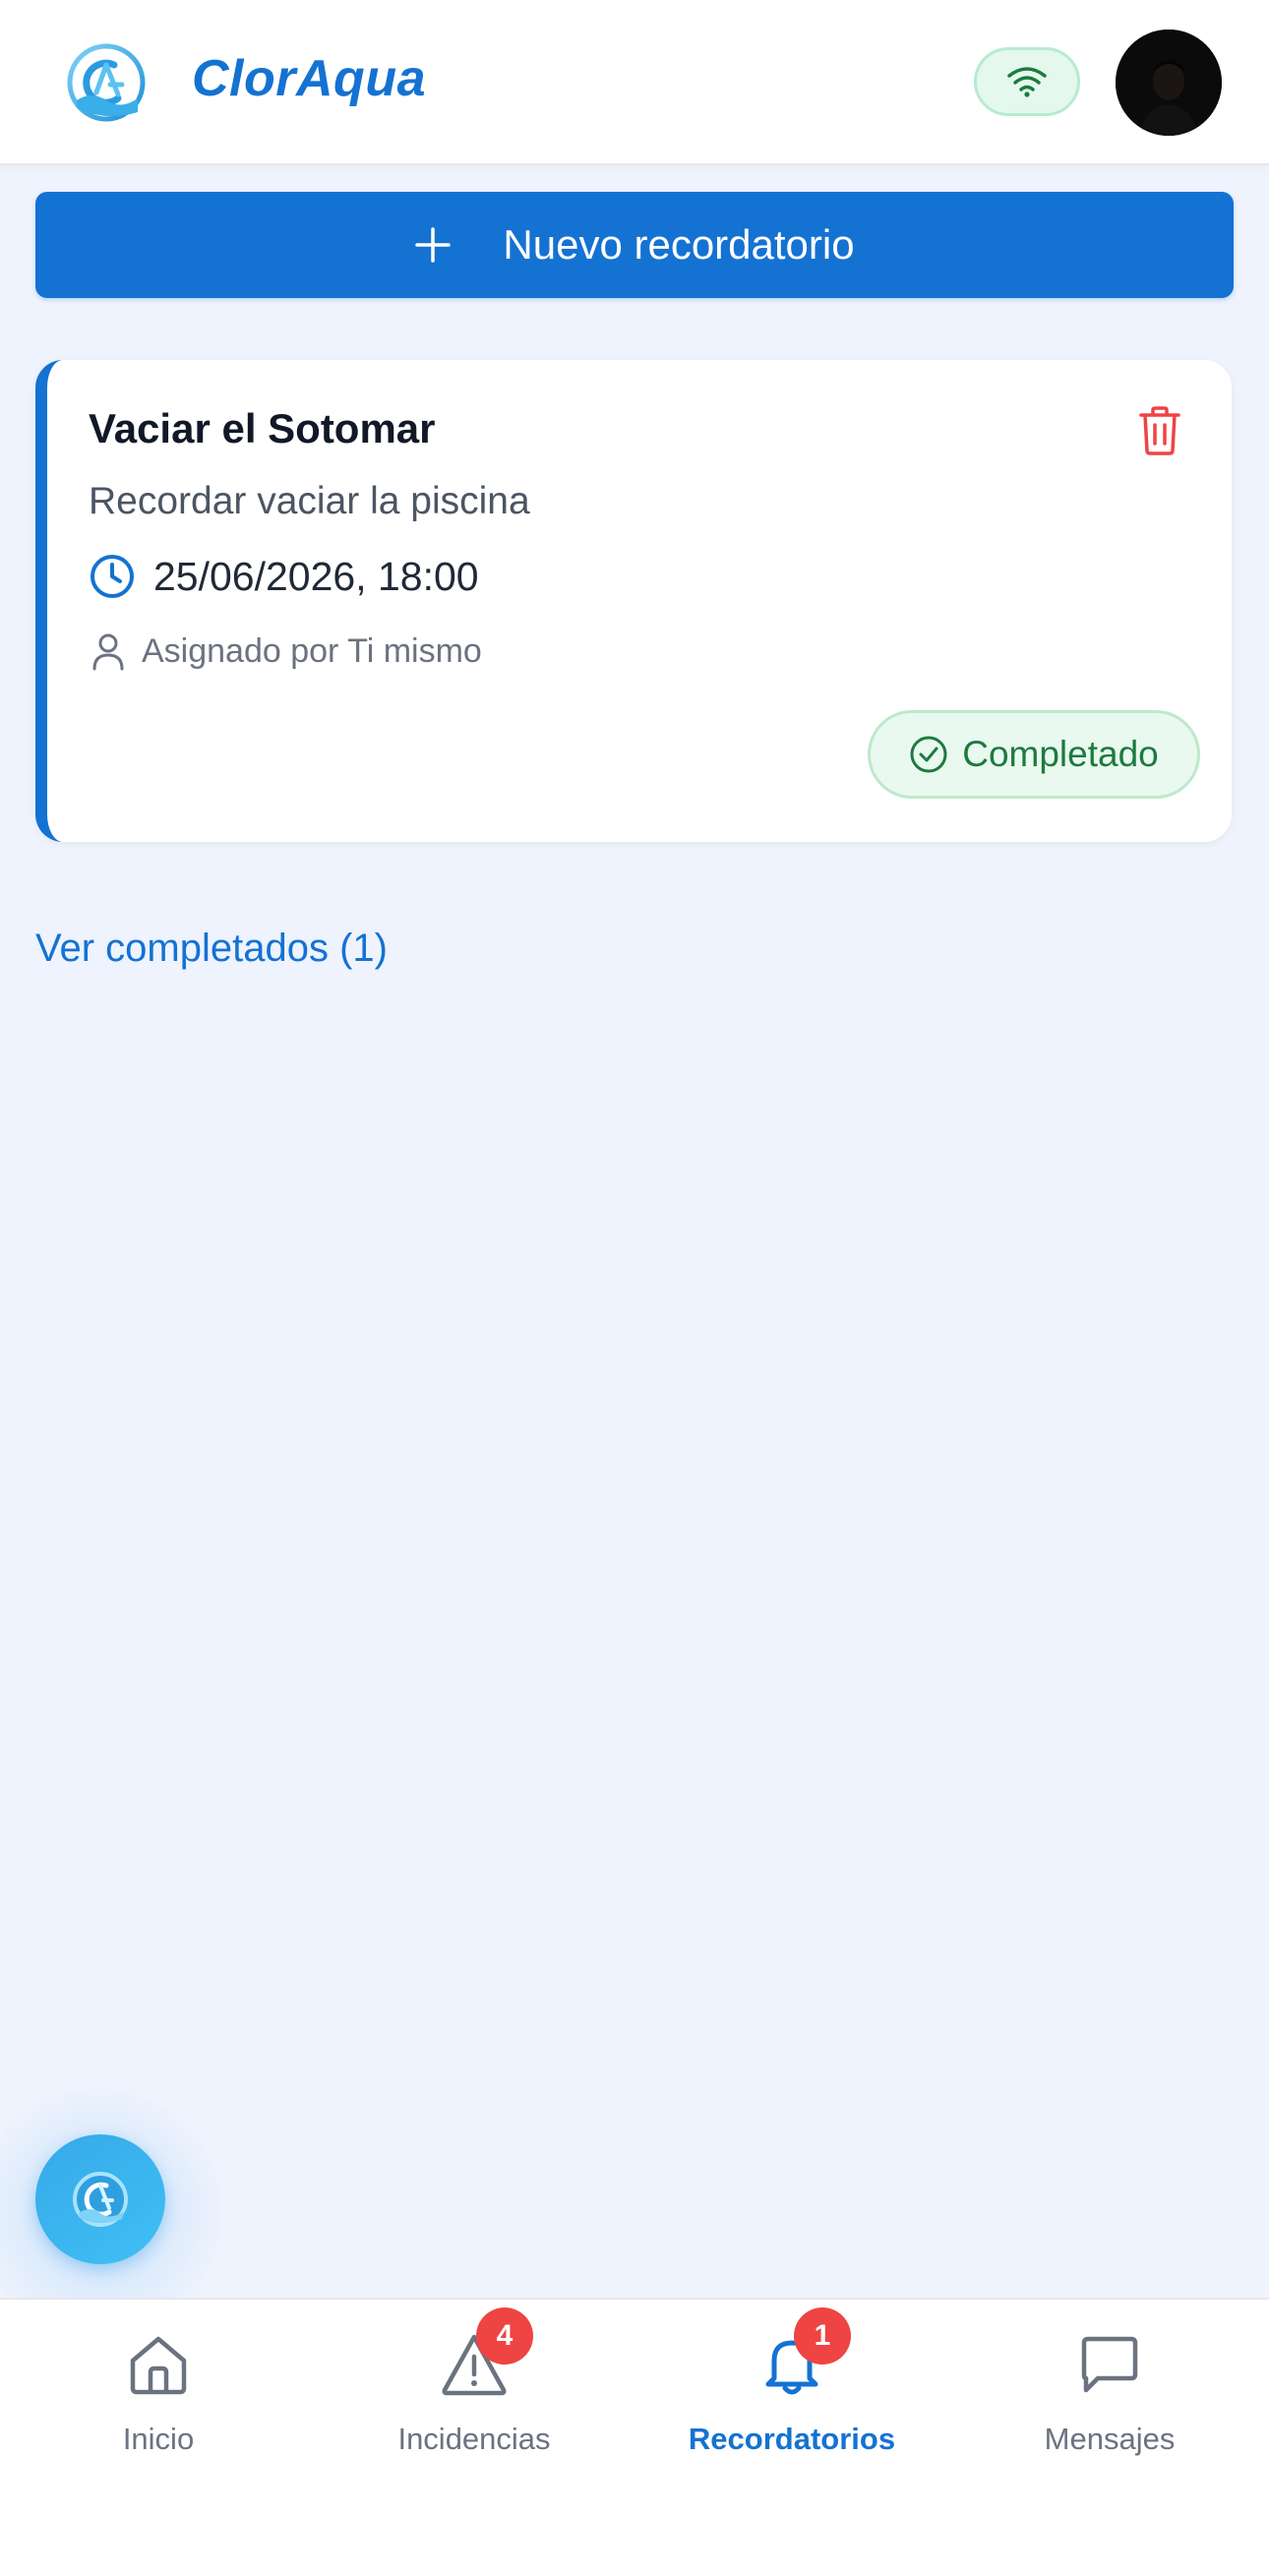  Describe the element at coordinates (108, 652) in the screenshot. I see `user-icon` at that location.